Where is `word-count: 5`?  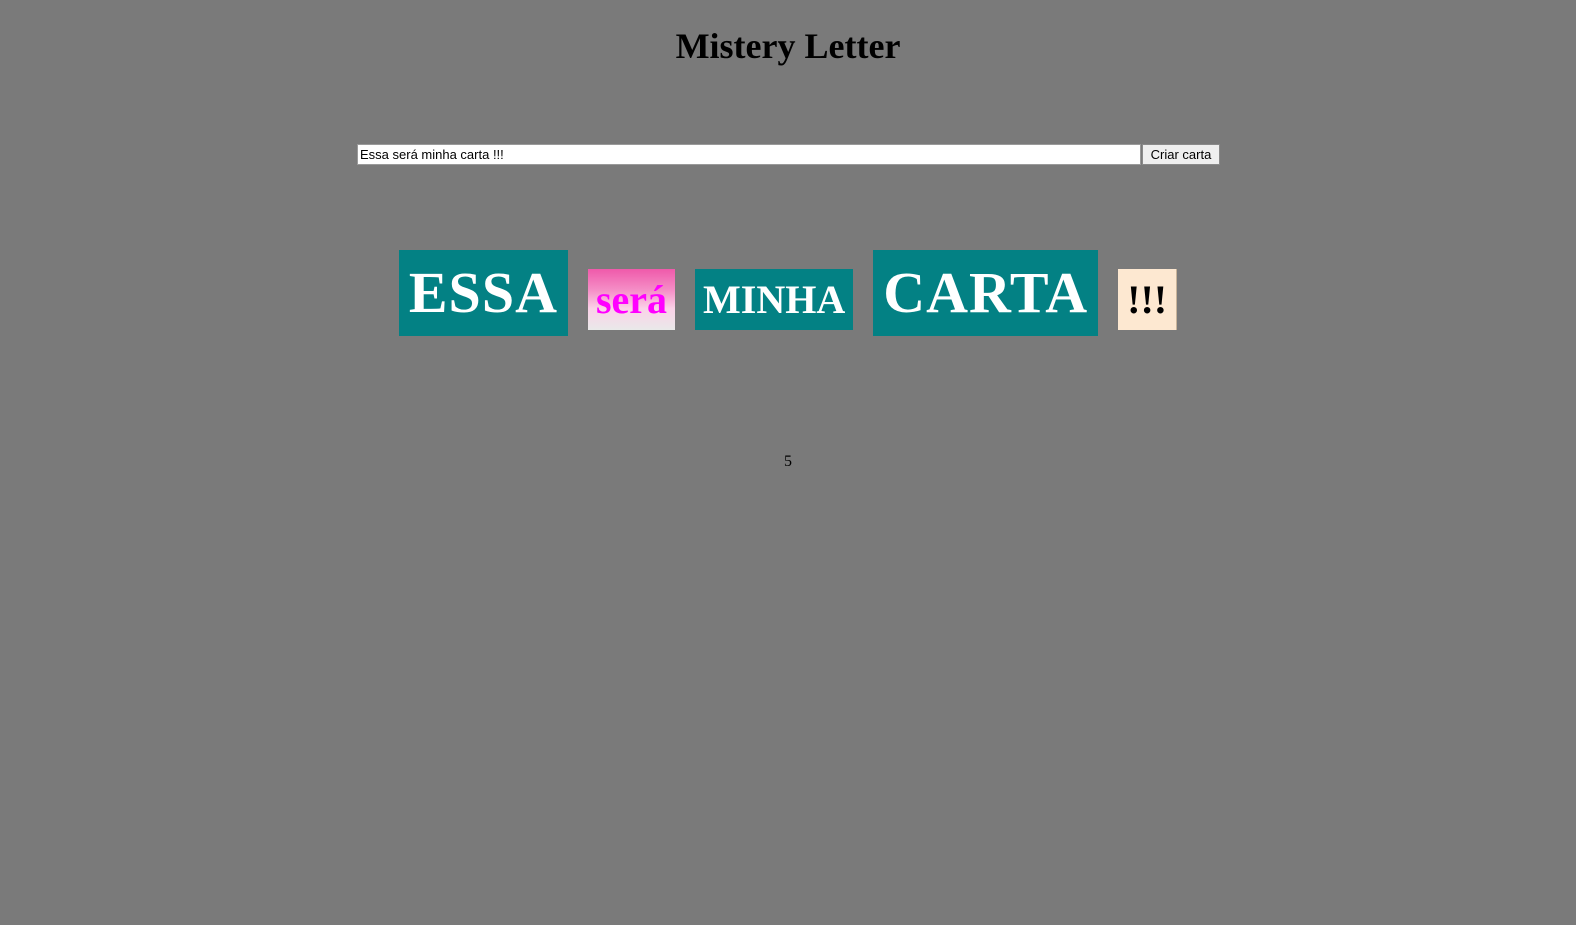
word-count: 5 is located at coordinates (788, 461).